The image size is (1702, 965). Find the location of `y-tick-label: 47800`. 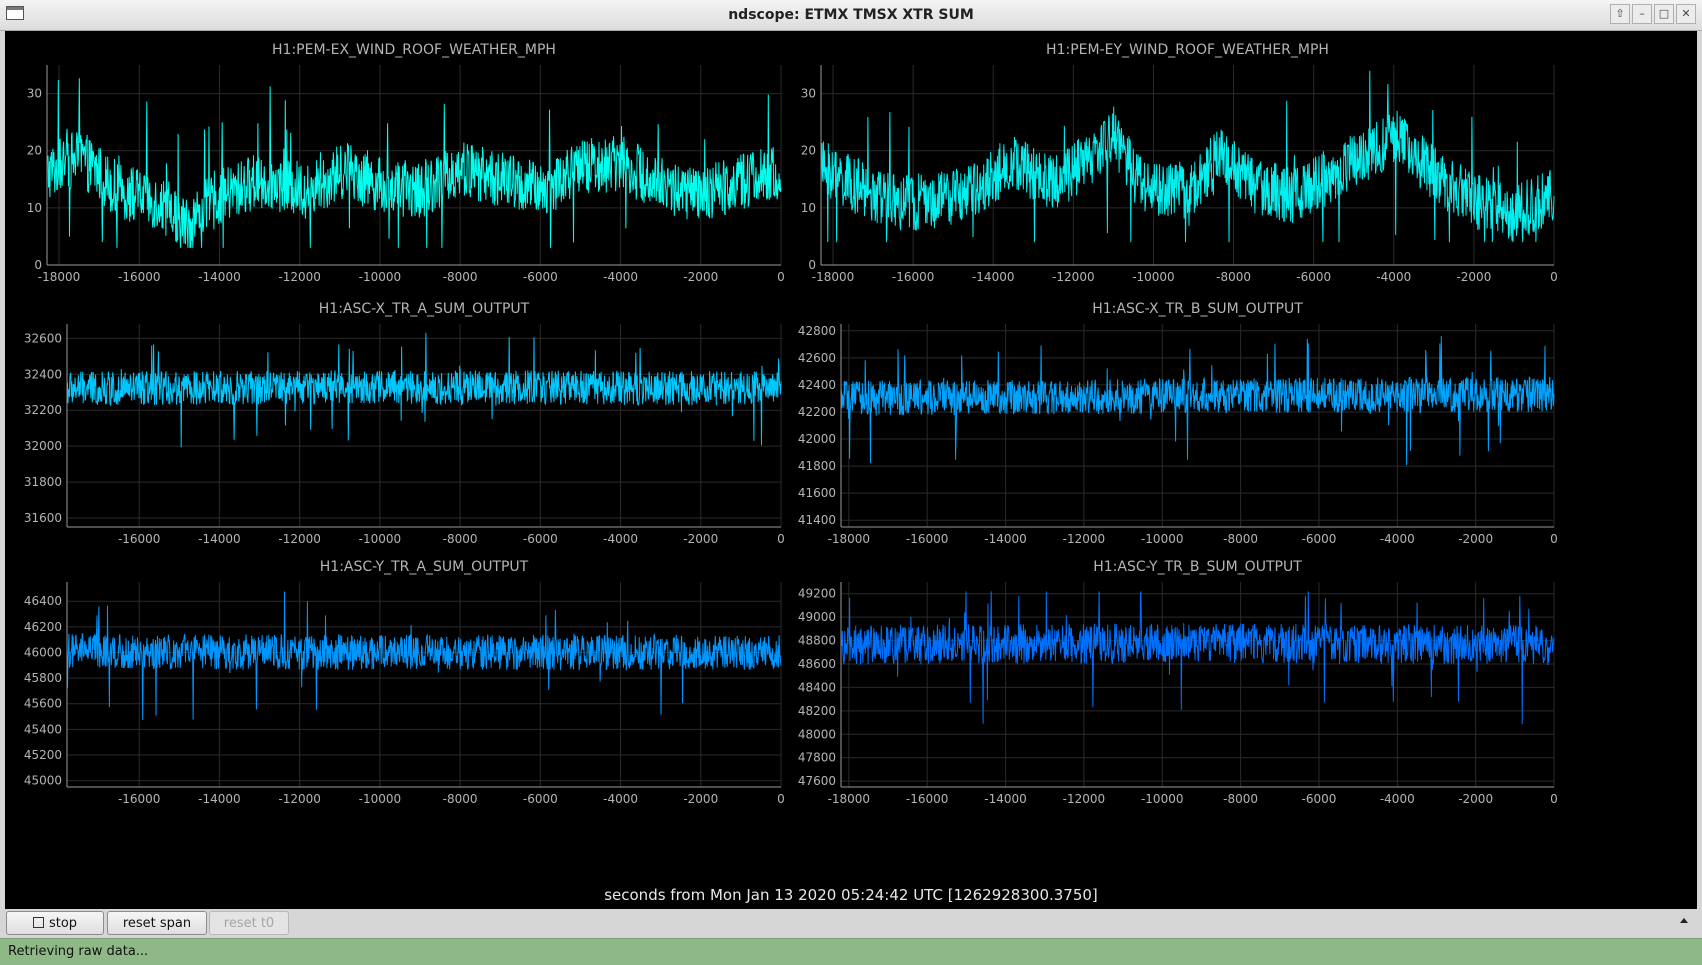

y-tick-label: 47800 is located at coordinates (817, 758).